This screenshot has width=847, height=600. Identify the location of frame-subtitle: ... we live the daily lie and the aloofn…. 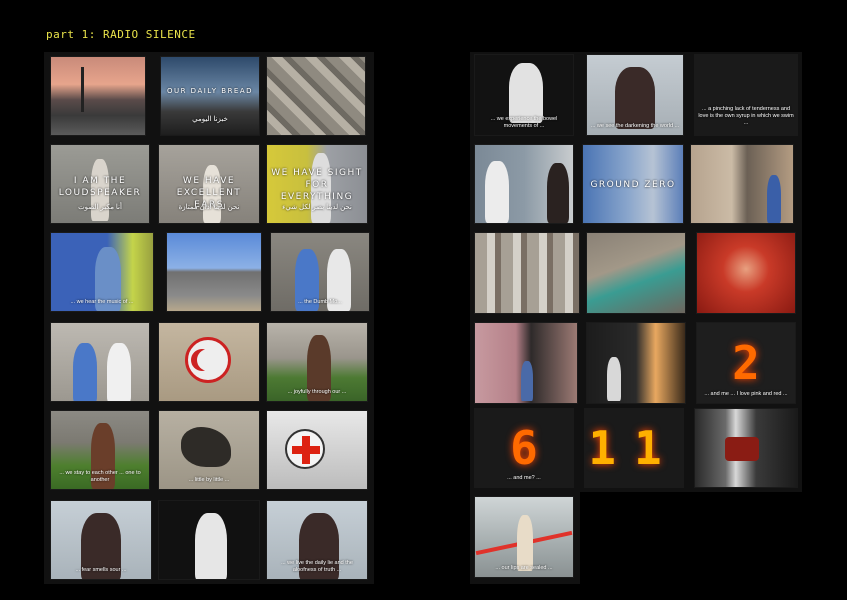
(317, 566).